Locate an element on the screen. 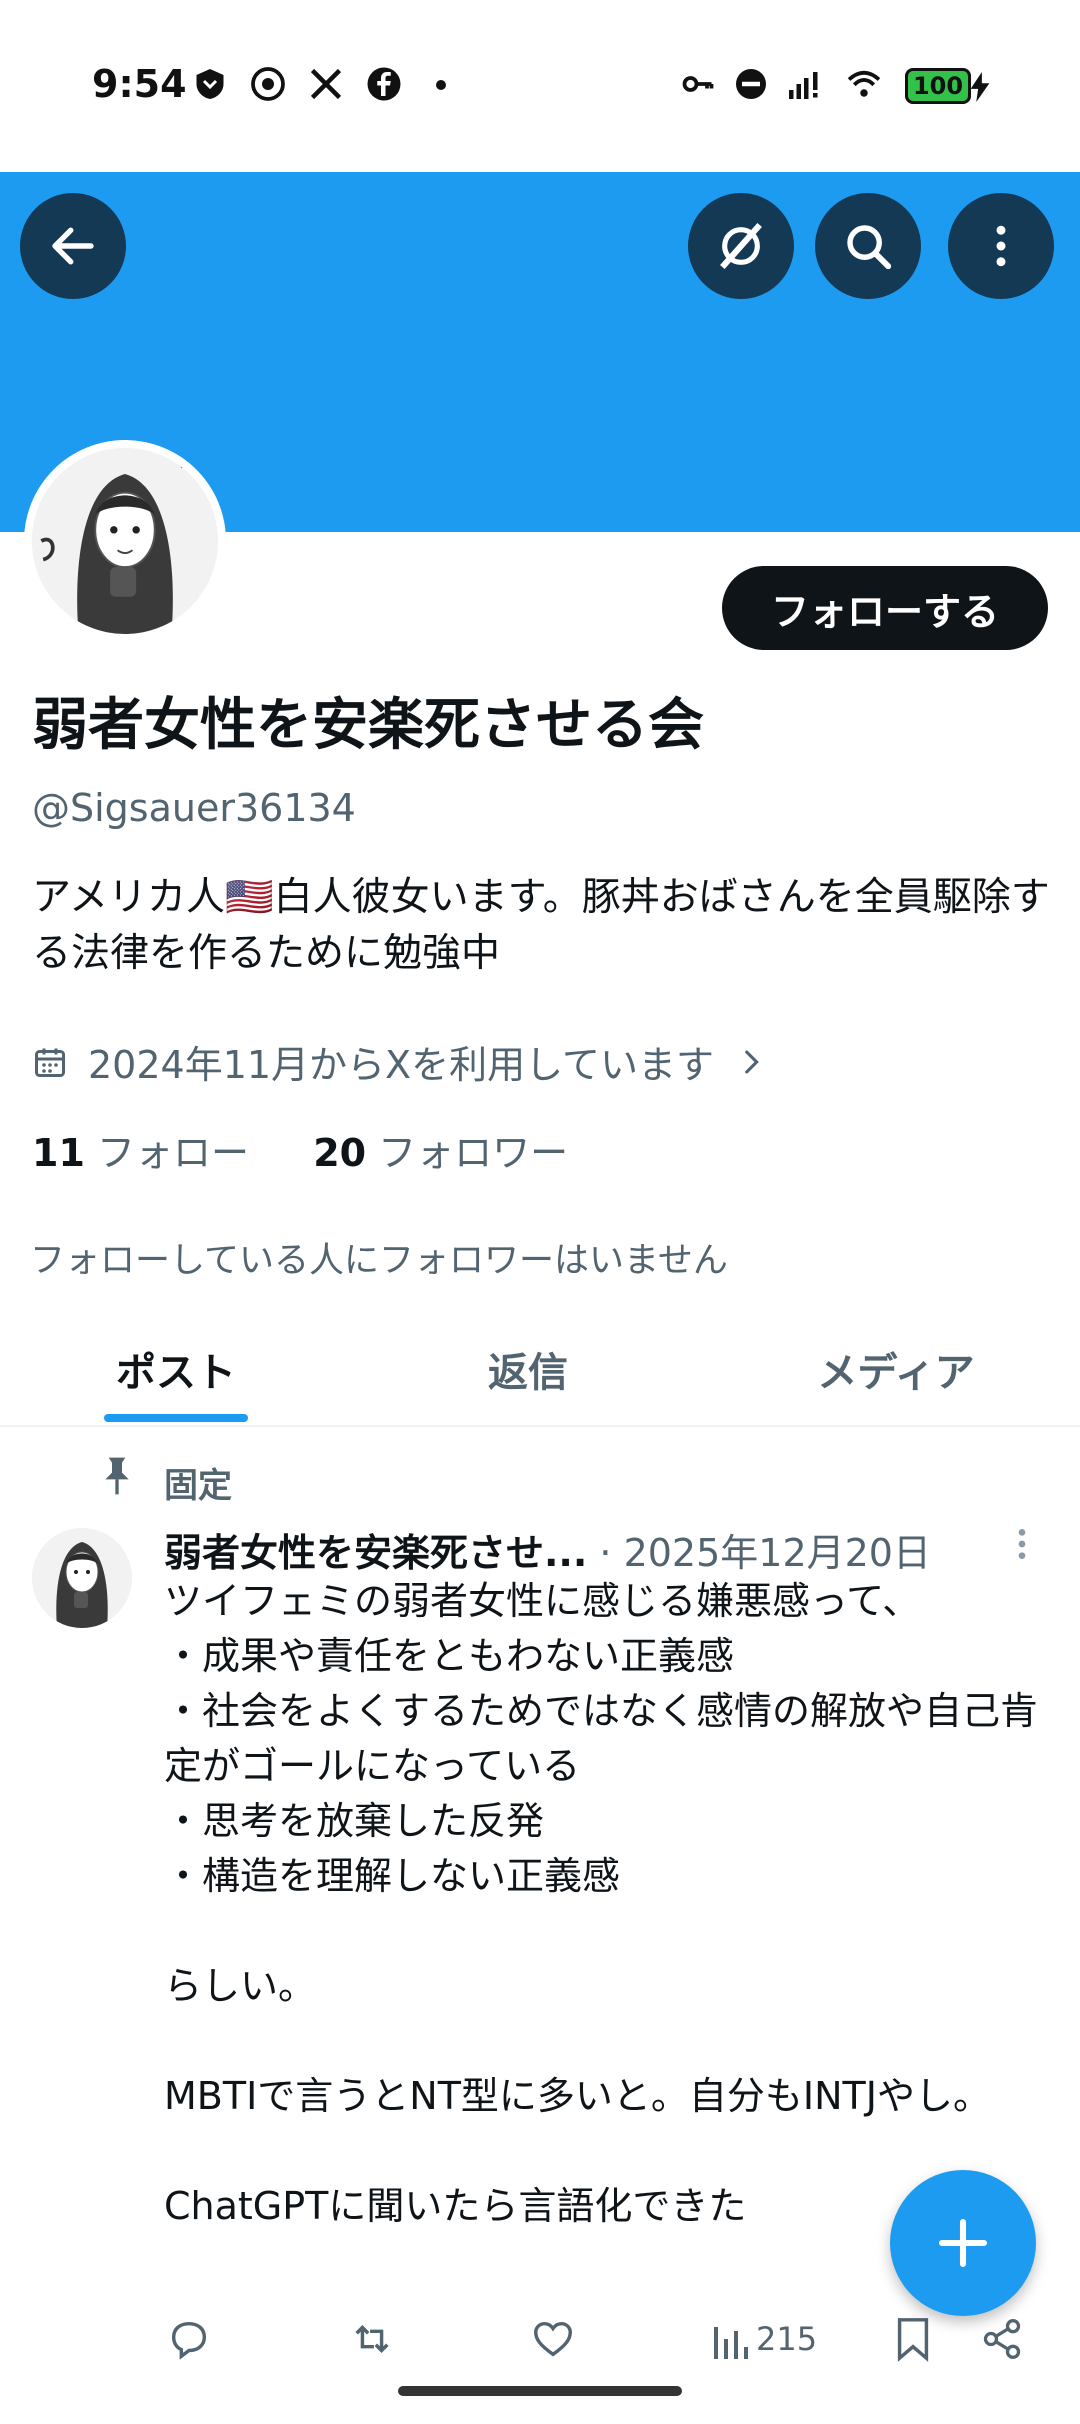 This screenshot has height=2424, width=1080. bookmark-icon is located at coordinates (913, 2340).